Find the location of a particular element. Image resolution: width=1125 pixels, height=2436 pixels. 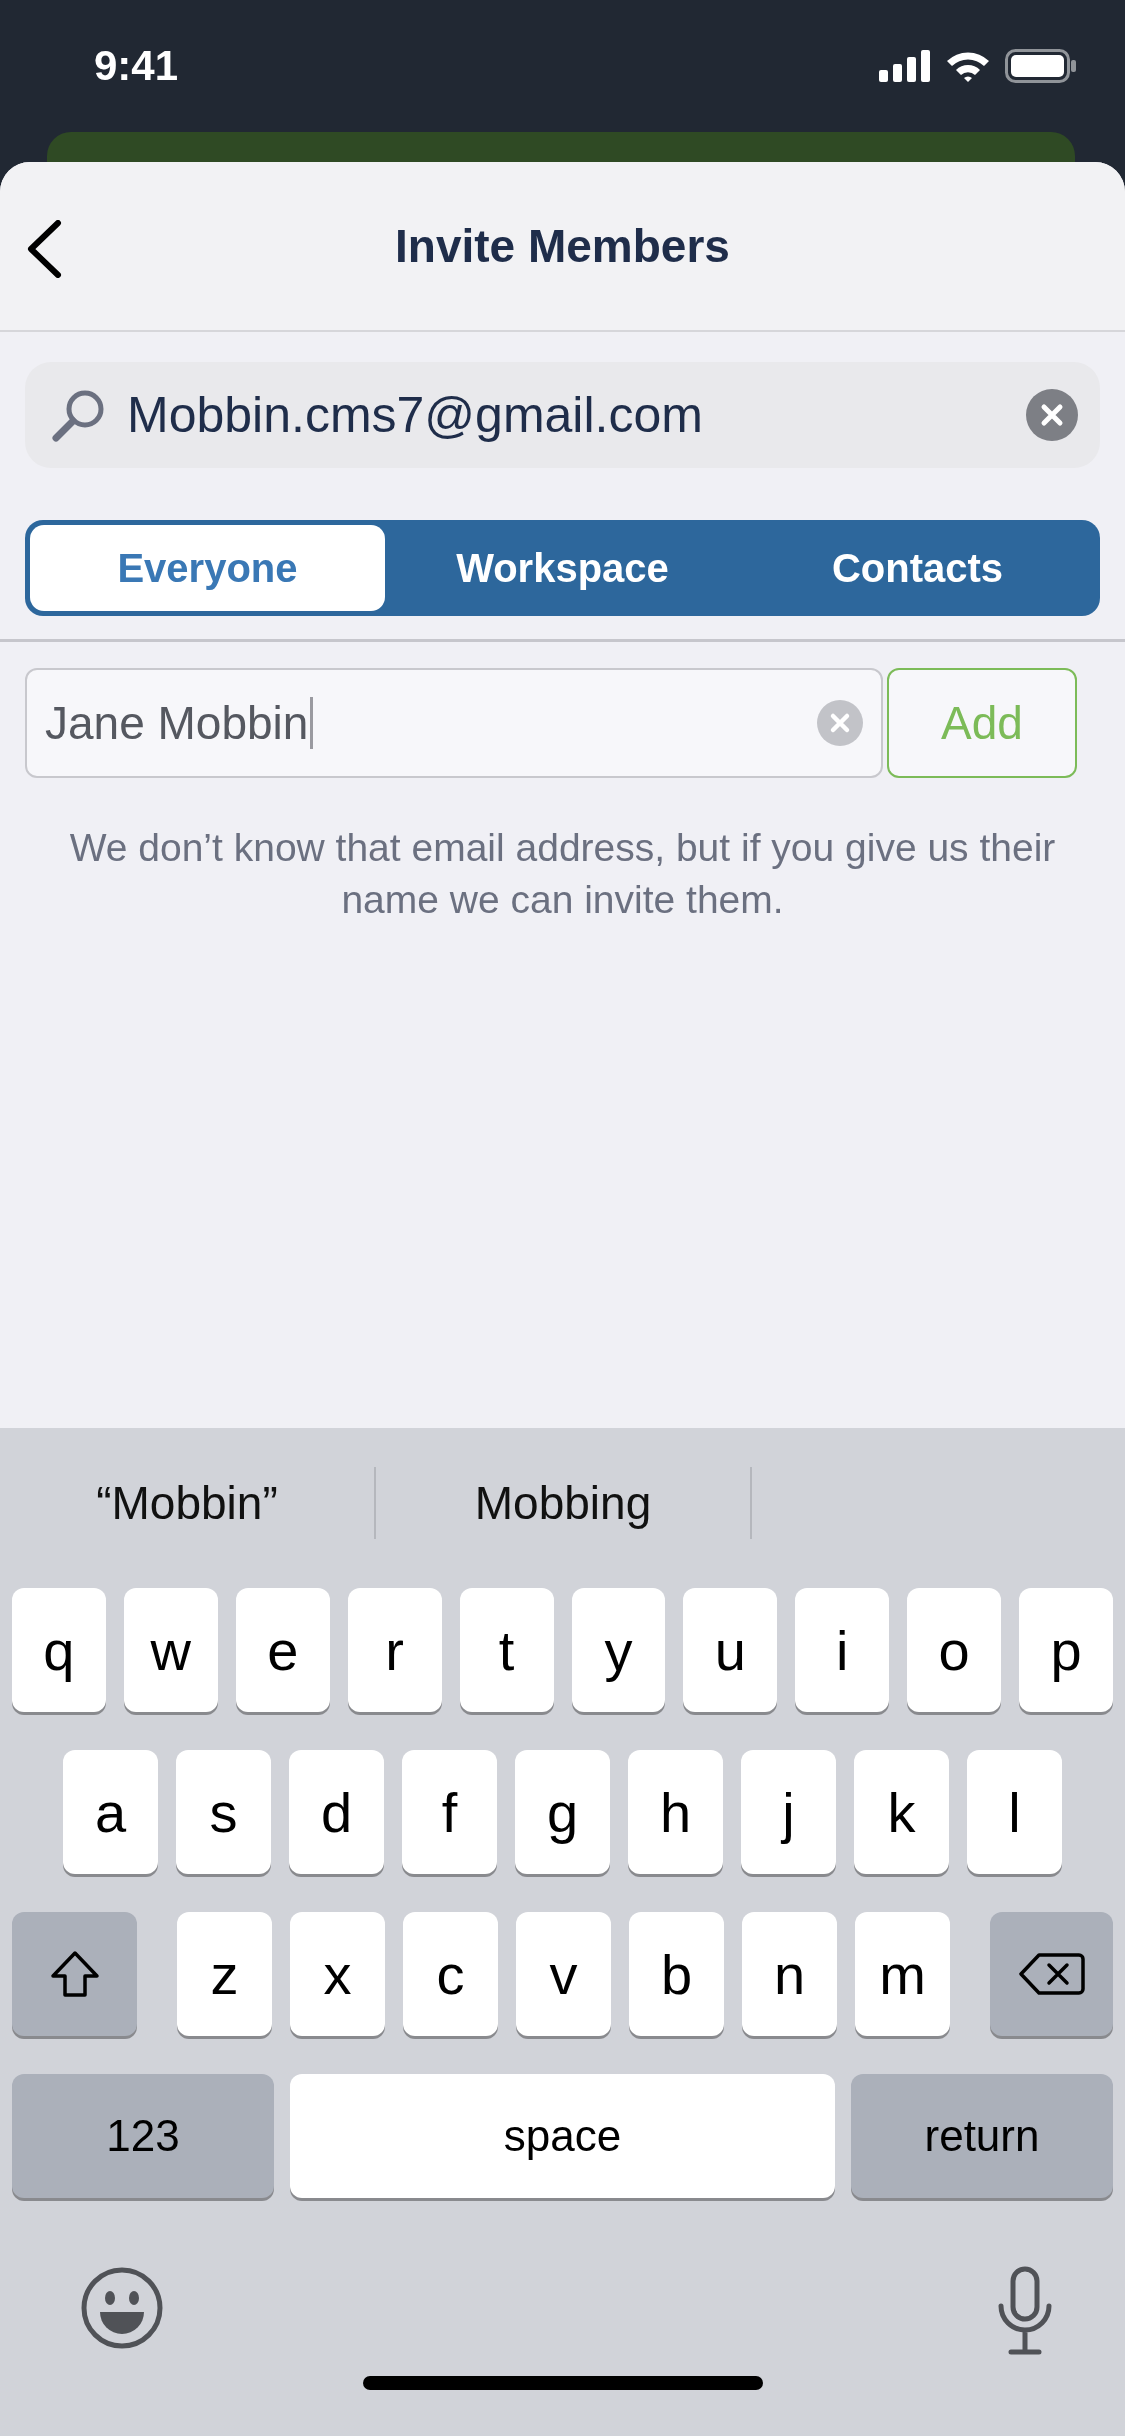

text-cursor is located at coordinates (312, 723).